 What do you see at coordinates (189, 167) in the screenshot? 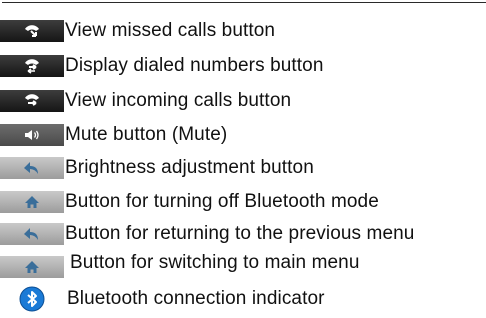
I see `legend-label: Brightness adjustment button` at bounding box center [189, 167].